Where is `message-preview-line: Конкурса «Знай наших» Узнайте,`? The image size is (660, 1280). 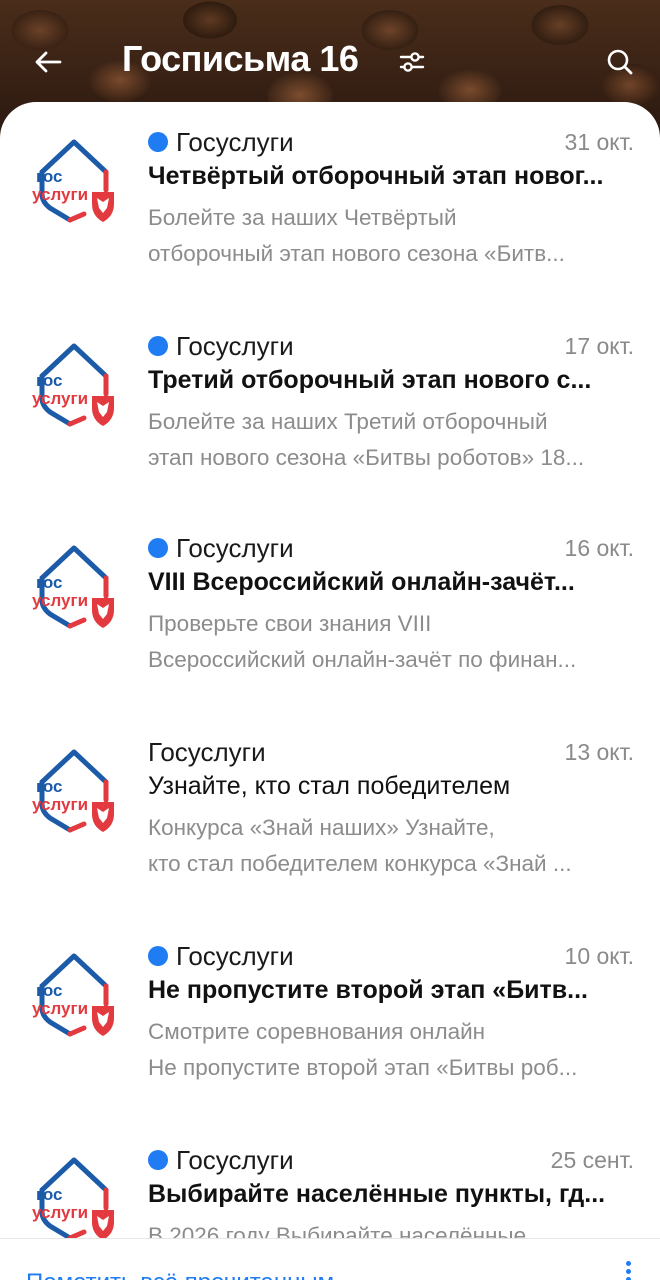 message-preview-line: Конкурса «Знай наших» Узнайте, is located at coordinates (321, 827).